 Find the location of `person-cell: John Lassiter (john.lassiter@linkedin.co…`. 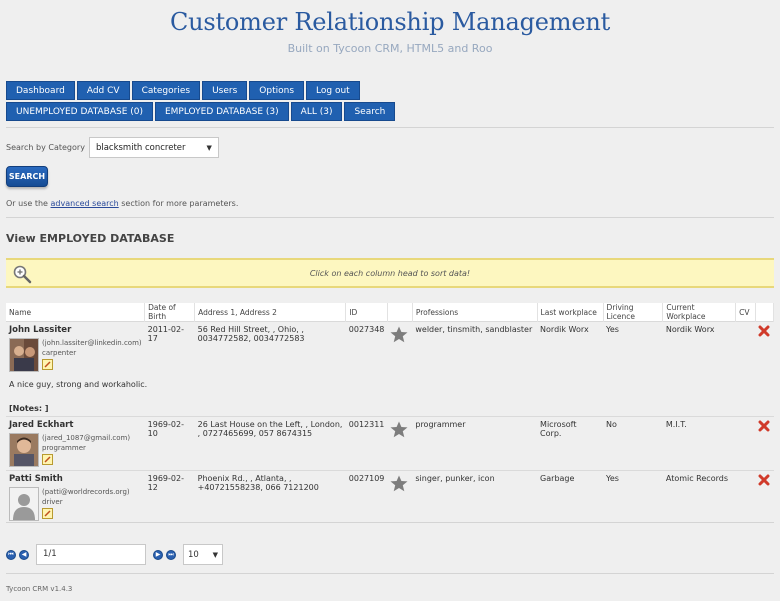

person-cell: John Lassiter (john.lassiter@linkedin.co… is located at coordinates (75, 349).